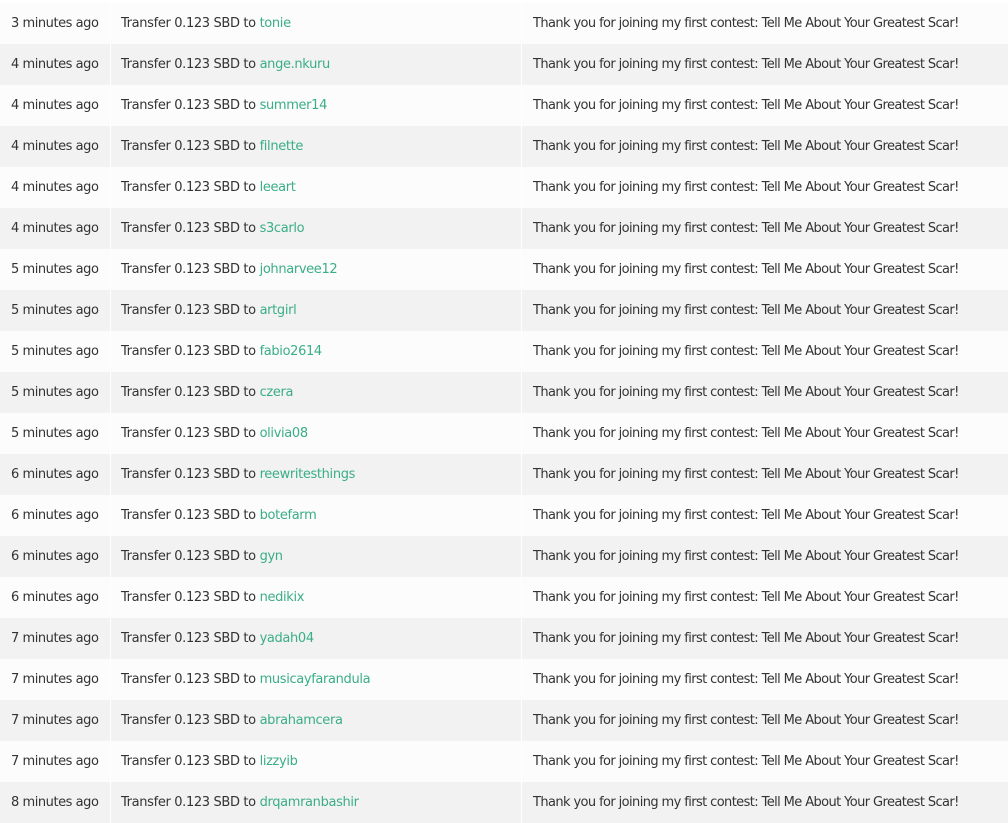 This screenshot has width=1008, height=823. I want to click on operation-text: Transfer 0.123 SBD to tonie, so click(201, 23).